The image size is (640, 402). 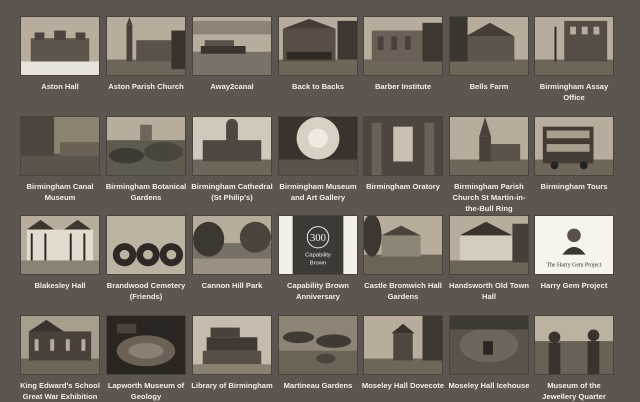 I want to click on gallery-tile-birmingham-assay-office: Birmingham Assay Office, so click(x=574, y=59).